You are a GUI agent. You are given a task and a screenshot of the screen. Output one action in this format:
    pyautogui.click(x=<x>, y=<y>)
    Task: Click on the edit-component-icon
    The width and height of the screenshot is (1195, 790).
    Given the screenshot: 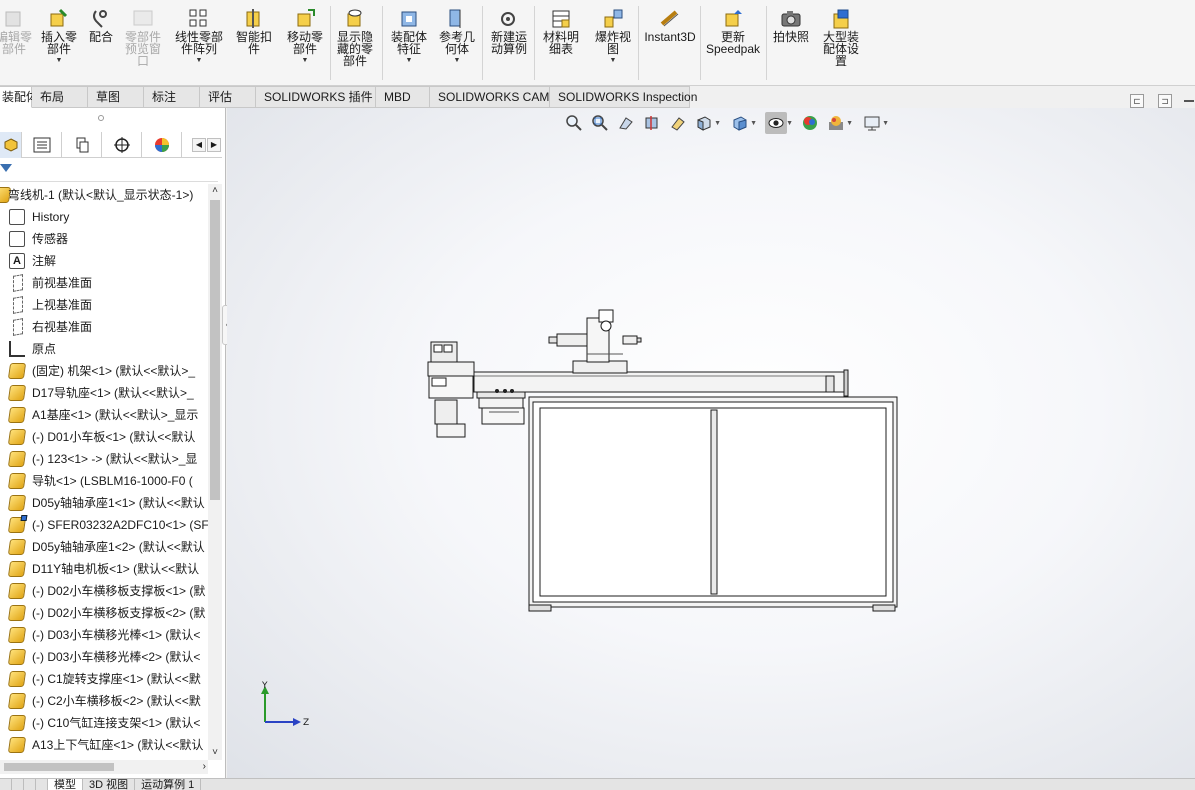 What is the action you would take?
    pyautogui.click(x=14, y=19)
    